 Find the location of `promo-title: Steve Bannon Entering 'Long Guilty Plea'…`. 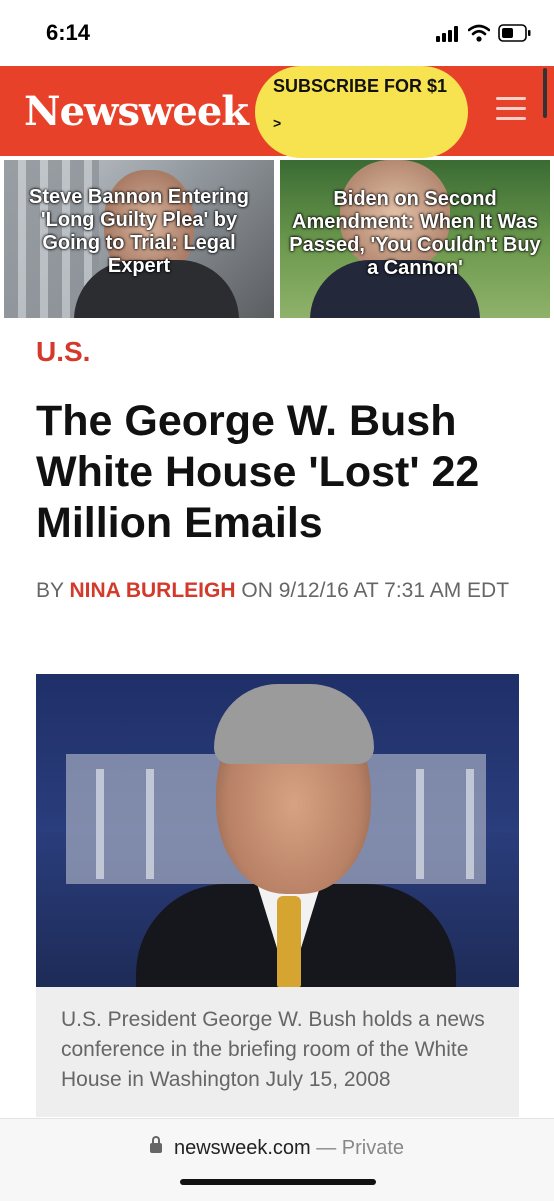

promo-title: Steve Bannon Entering 'Long Guilty Plea'… is located at coordinates (139, 231).